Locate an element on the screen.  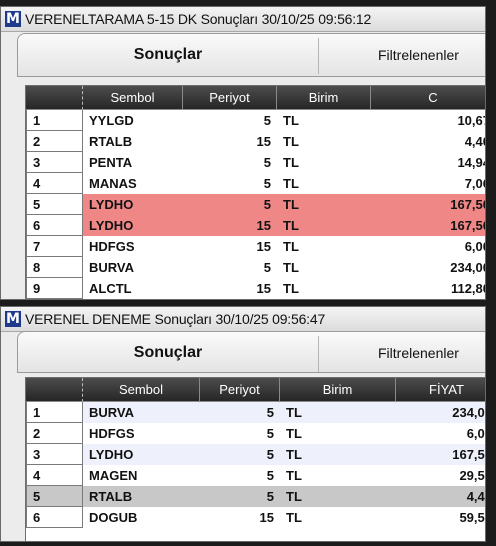
table-row: 9ALCTL15TL112,80 is located at coordinates (255, 288).